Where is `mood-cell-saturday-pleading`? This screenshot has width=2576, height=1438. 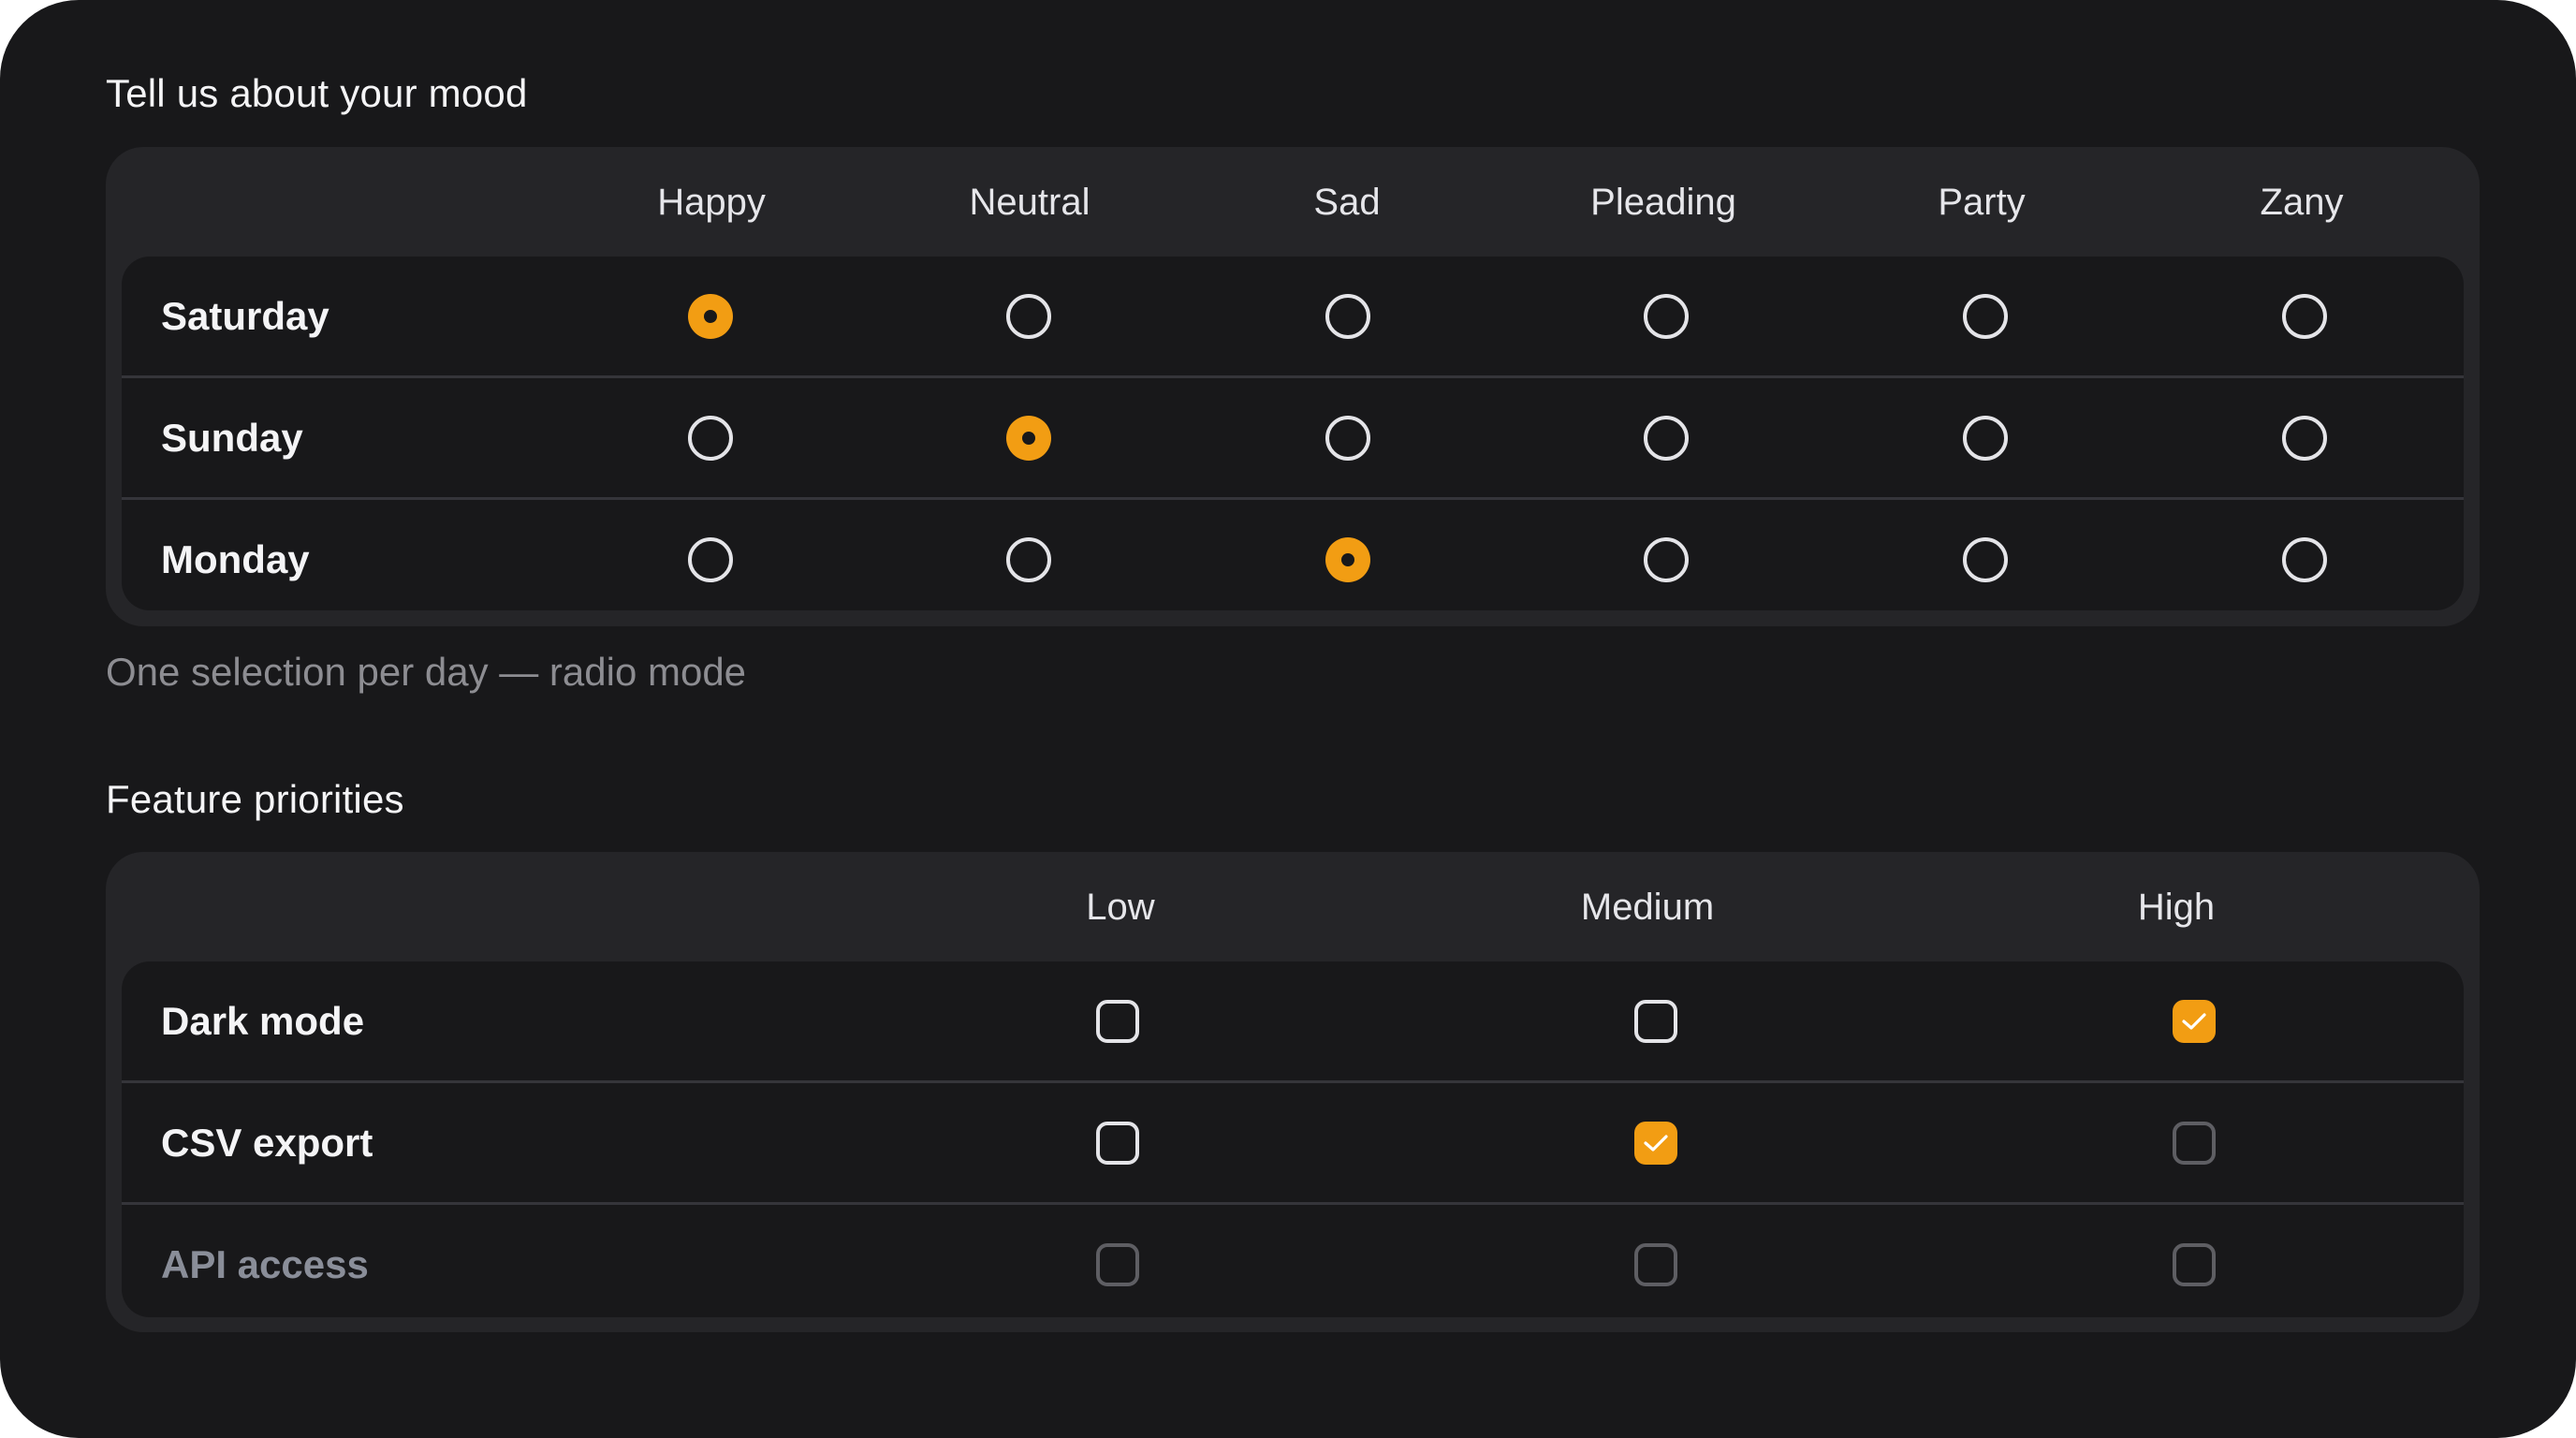
mood-cell-saturday-pleading is located at coordinates (1666, 316).